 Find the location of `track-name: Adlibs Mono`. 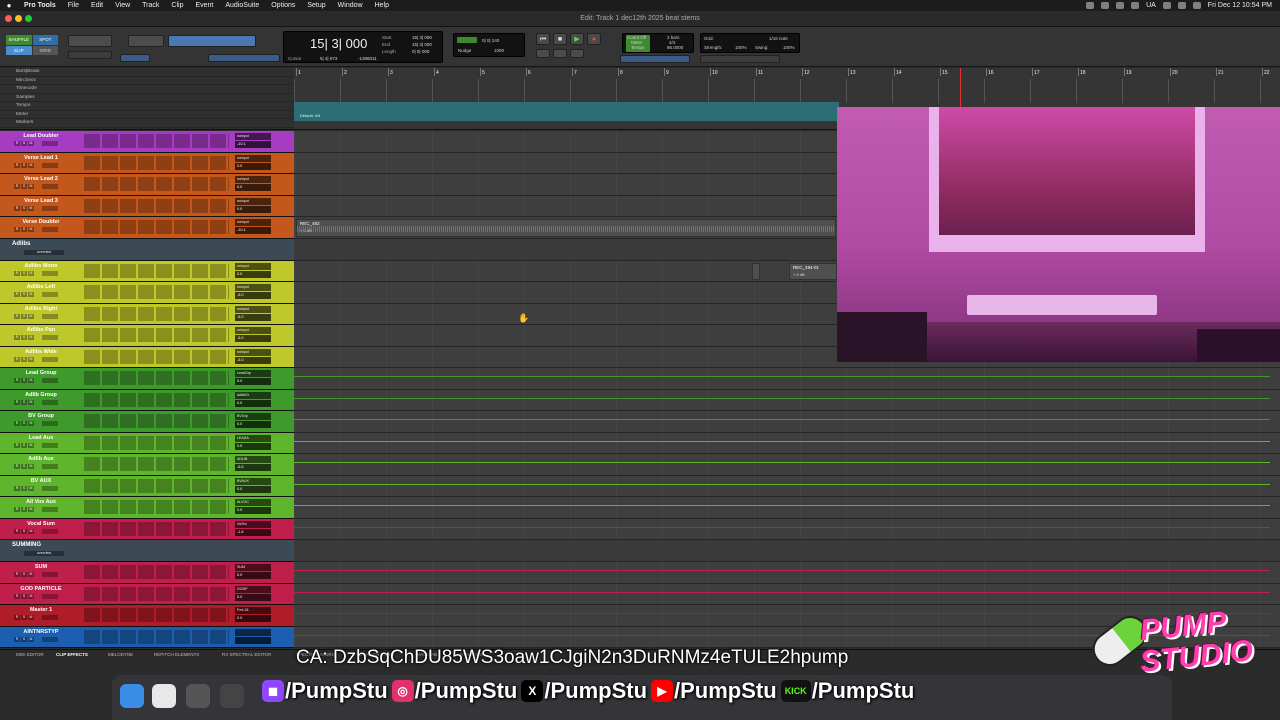

track-name: Adlibs Mono is located at coordinates (41, 266).